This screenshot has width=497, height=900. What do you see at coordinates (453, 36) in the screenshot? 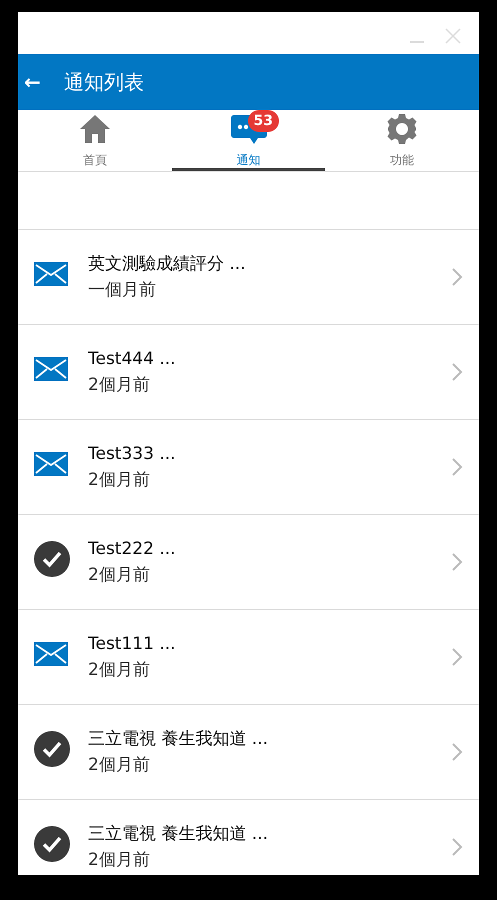
I see `close-icon` at bounding box center [453, 36].